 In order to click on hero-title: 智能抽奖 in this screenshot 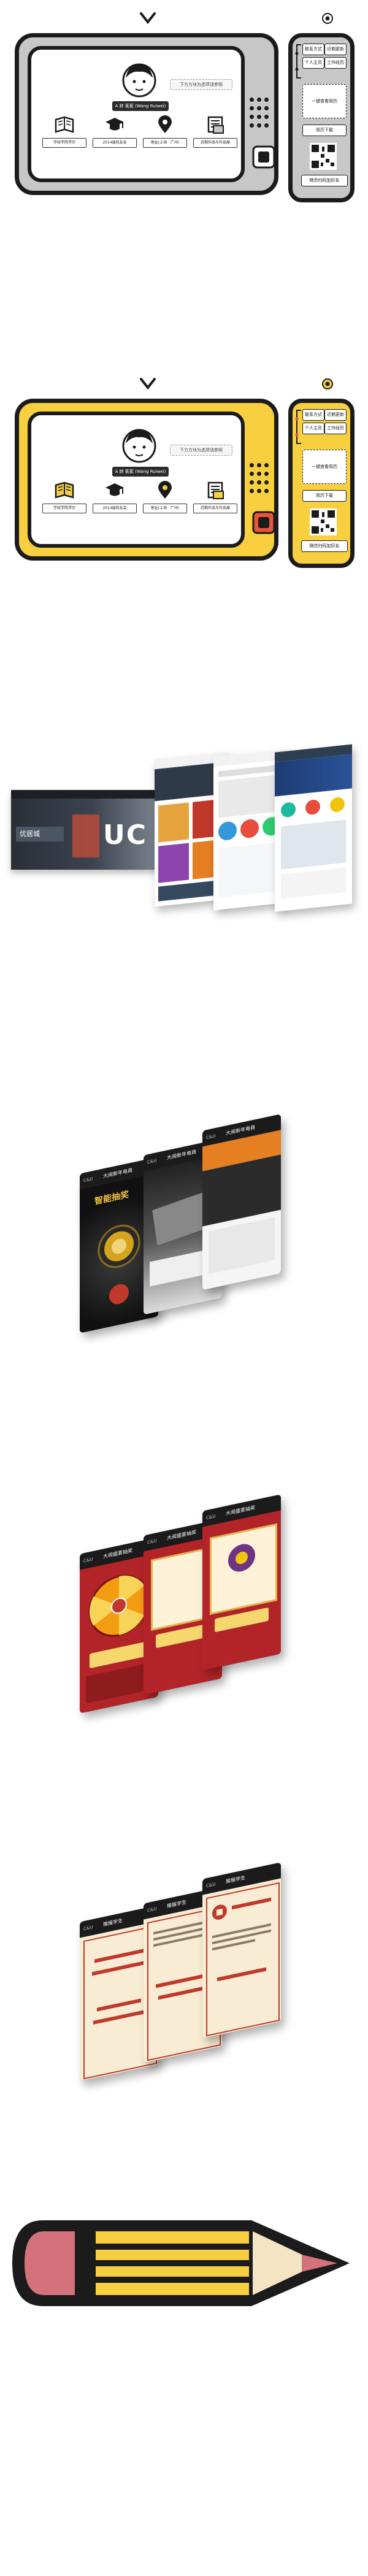, I will do `click(111, 1198)`.